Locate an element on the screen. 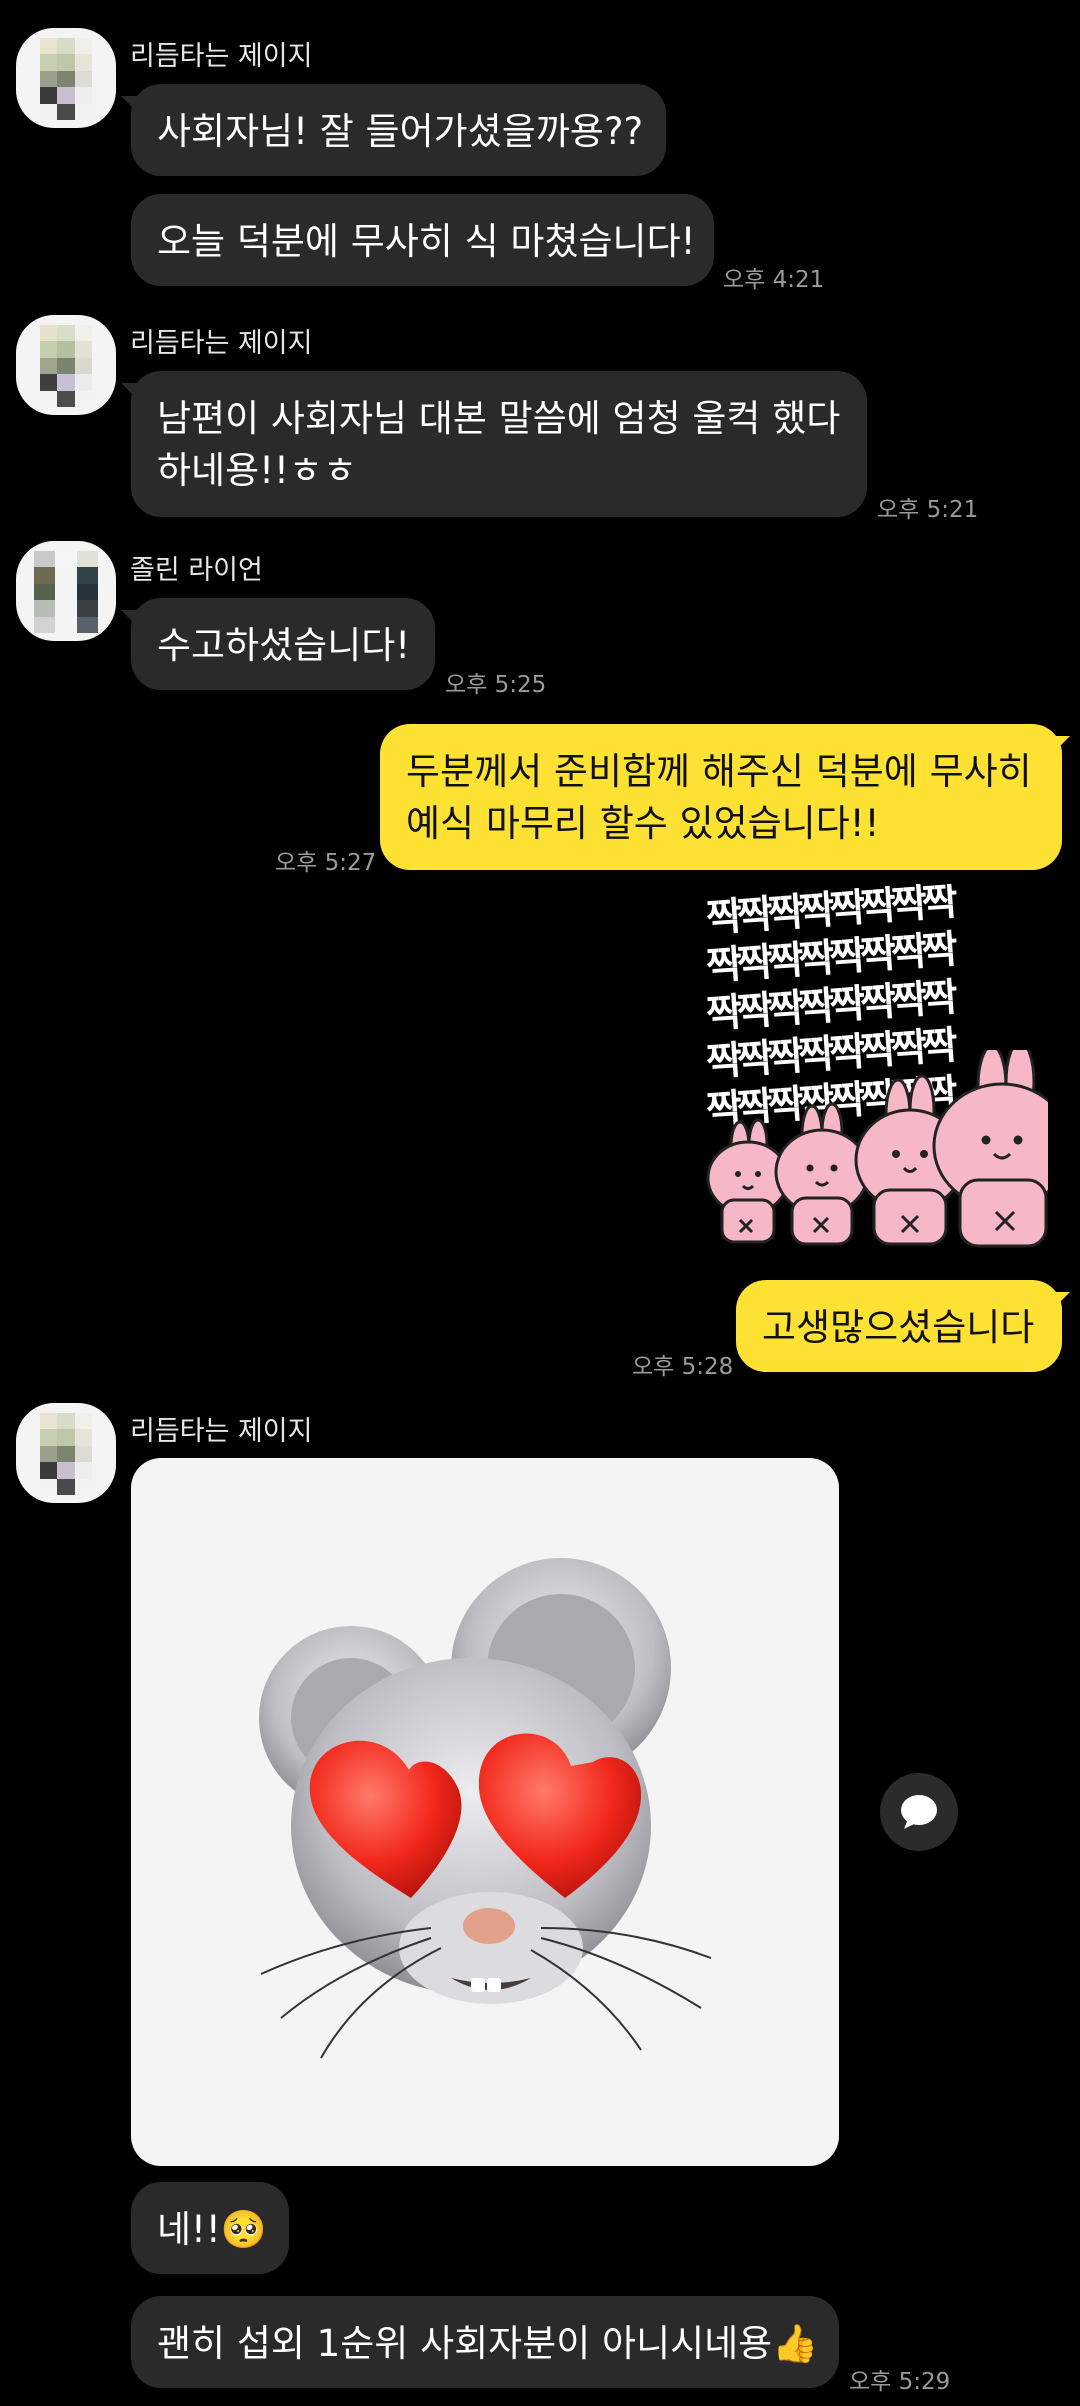 The height and width of the screenshot is (2406, 1080). message-time: 오후 5:27 is located at coordinates (326, 863).